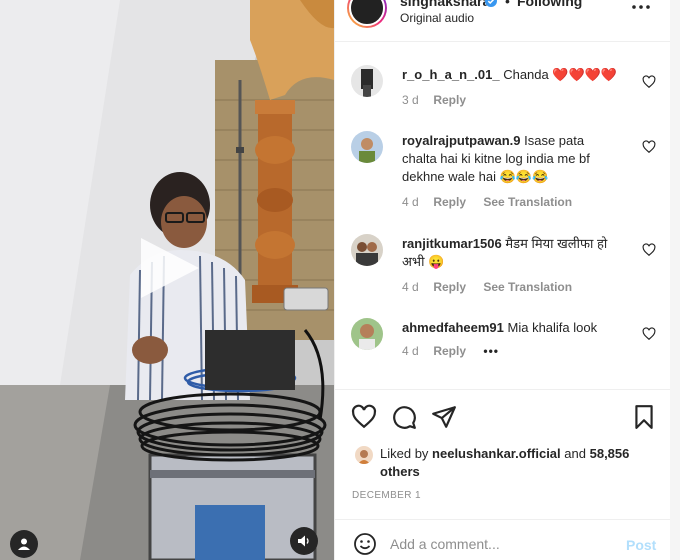 This screenshot has width=680, height=560. I want to click on original-audio-link: Original audio, so click(437, 18).